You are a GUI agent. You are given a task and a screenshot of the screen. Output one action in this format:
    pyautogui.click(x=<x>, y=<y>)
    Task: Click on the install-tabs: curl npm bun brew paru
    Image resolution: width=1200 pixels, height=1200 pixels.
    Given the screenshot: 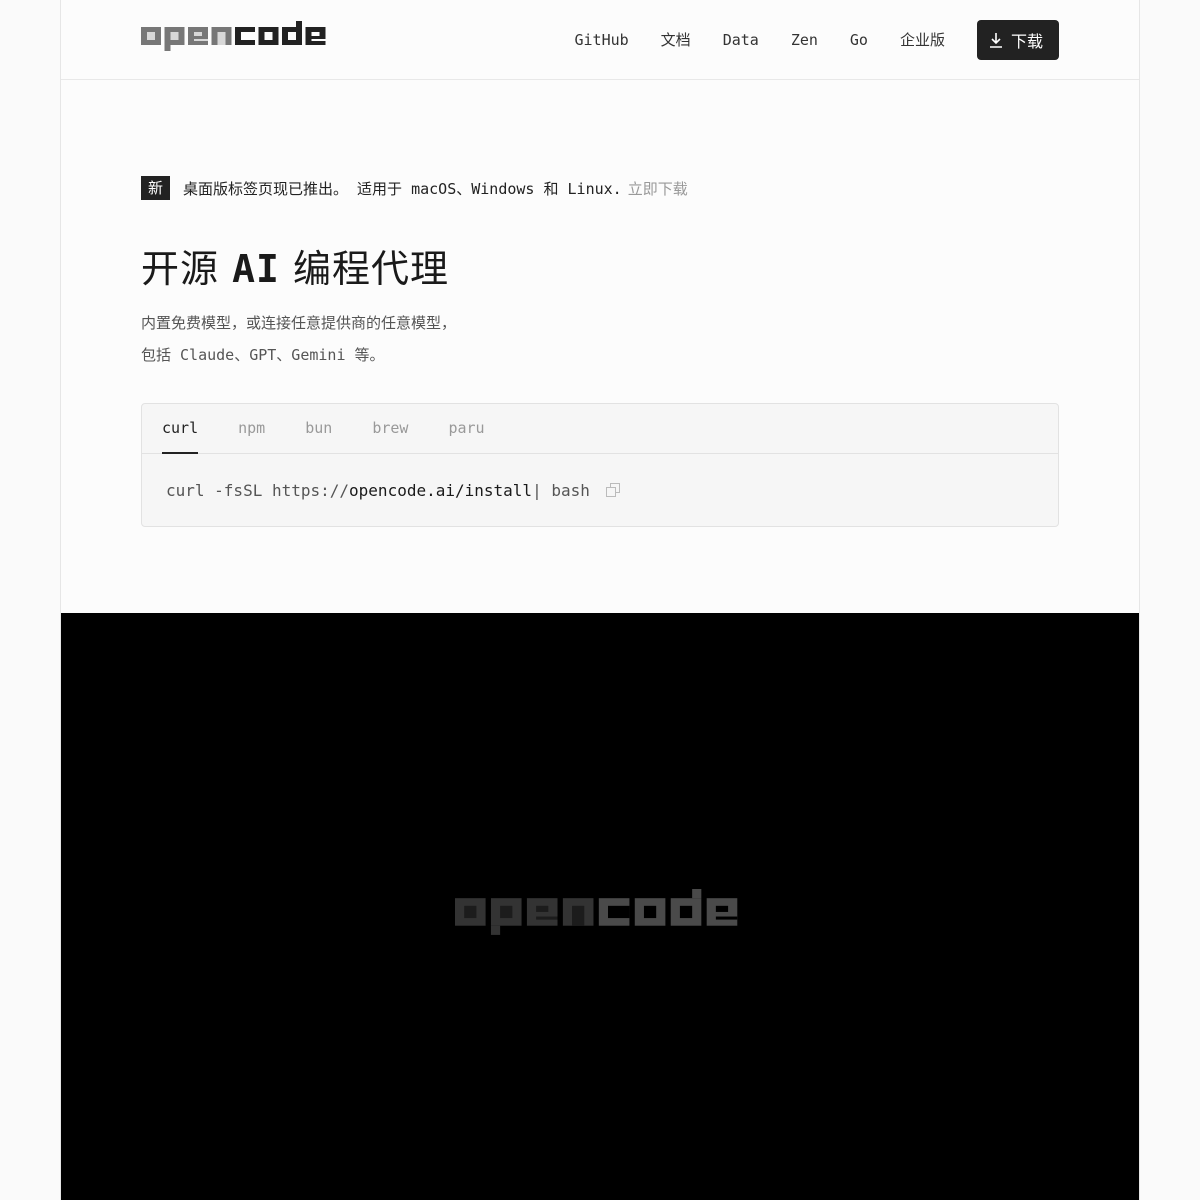 What is the action you would take?
    pyautogui.click(x=600, y=429)
    